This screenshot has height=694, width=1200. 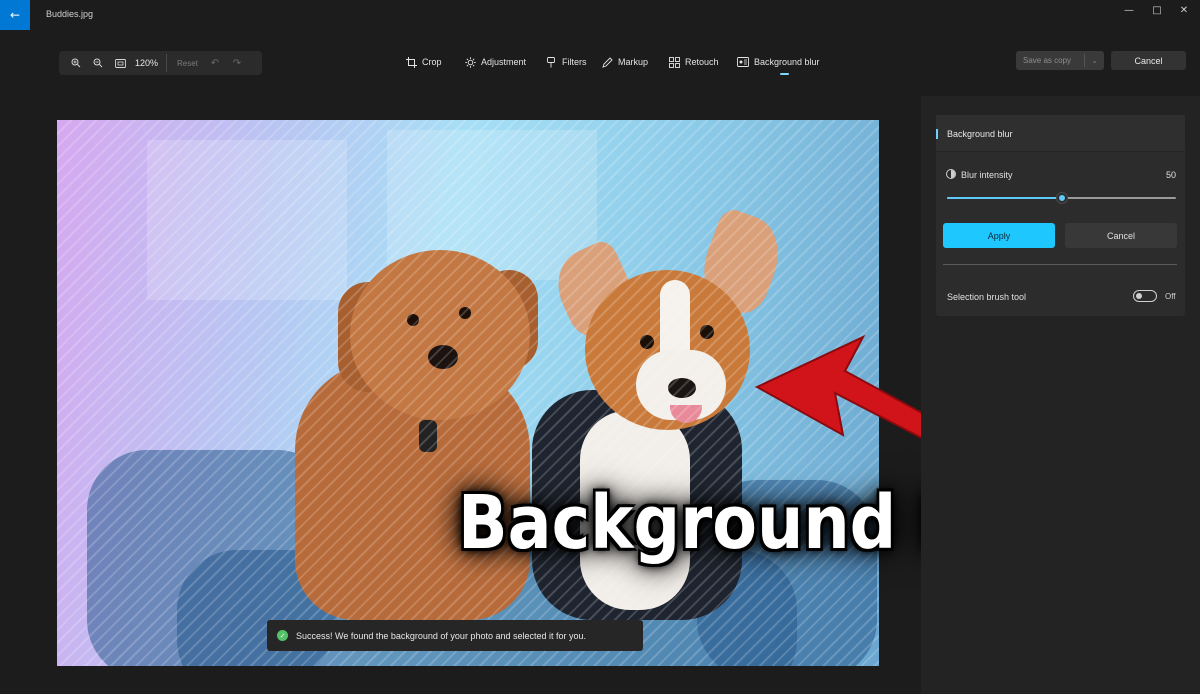 I want to click on close-icon: ✕, so click(x=1184, y=11).